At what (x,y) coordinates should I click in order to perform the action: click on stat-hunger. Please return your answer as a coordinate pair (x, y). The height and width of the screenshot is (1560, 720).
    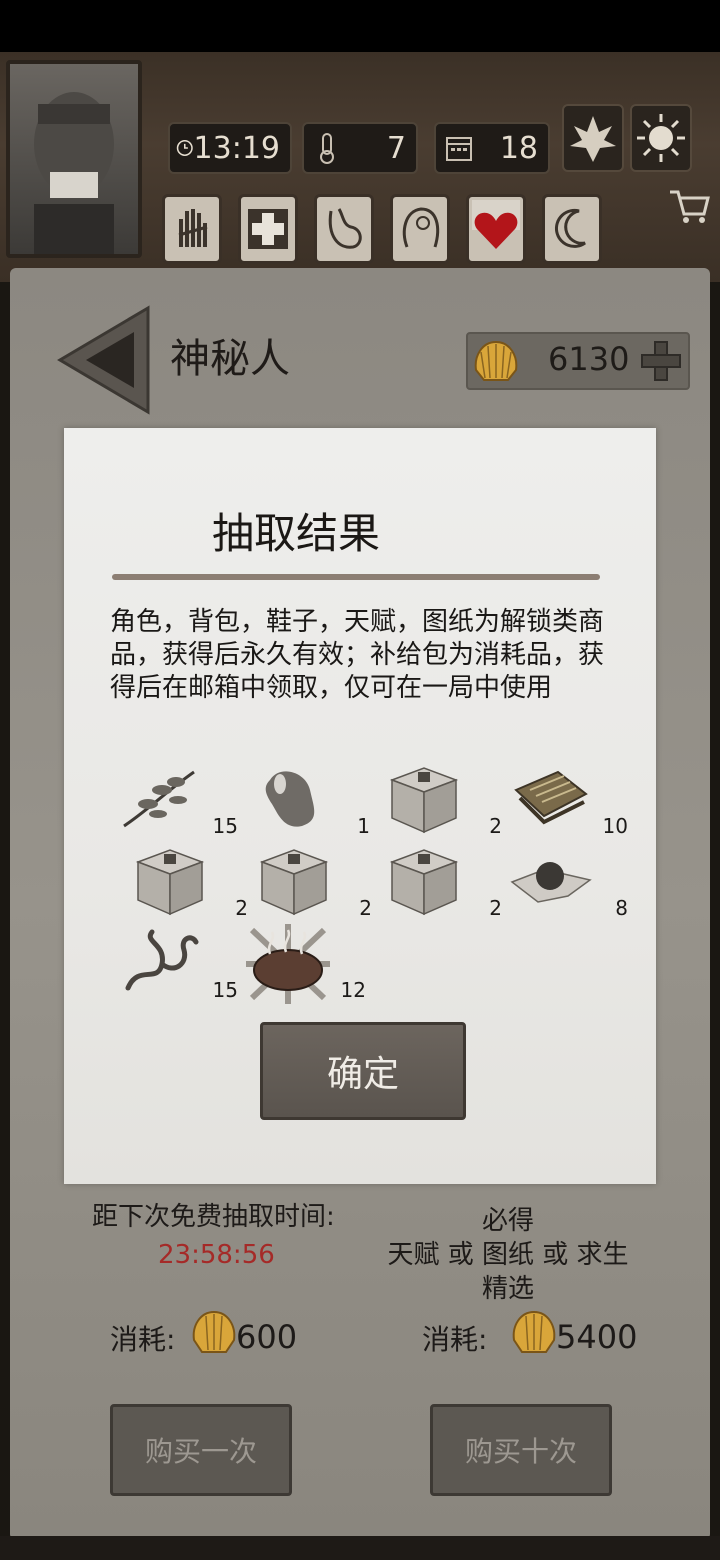
    Looking at the image, I should click on (344, 229).